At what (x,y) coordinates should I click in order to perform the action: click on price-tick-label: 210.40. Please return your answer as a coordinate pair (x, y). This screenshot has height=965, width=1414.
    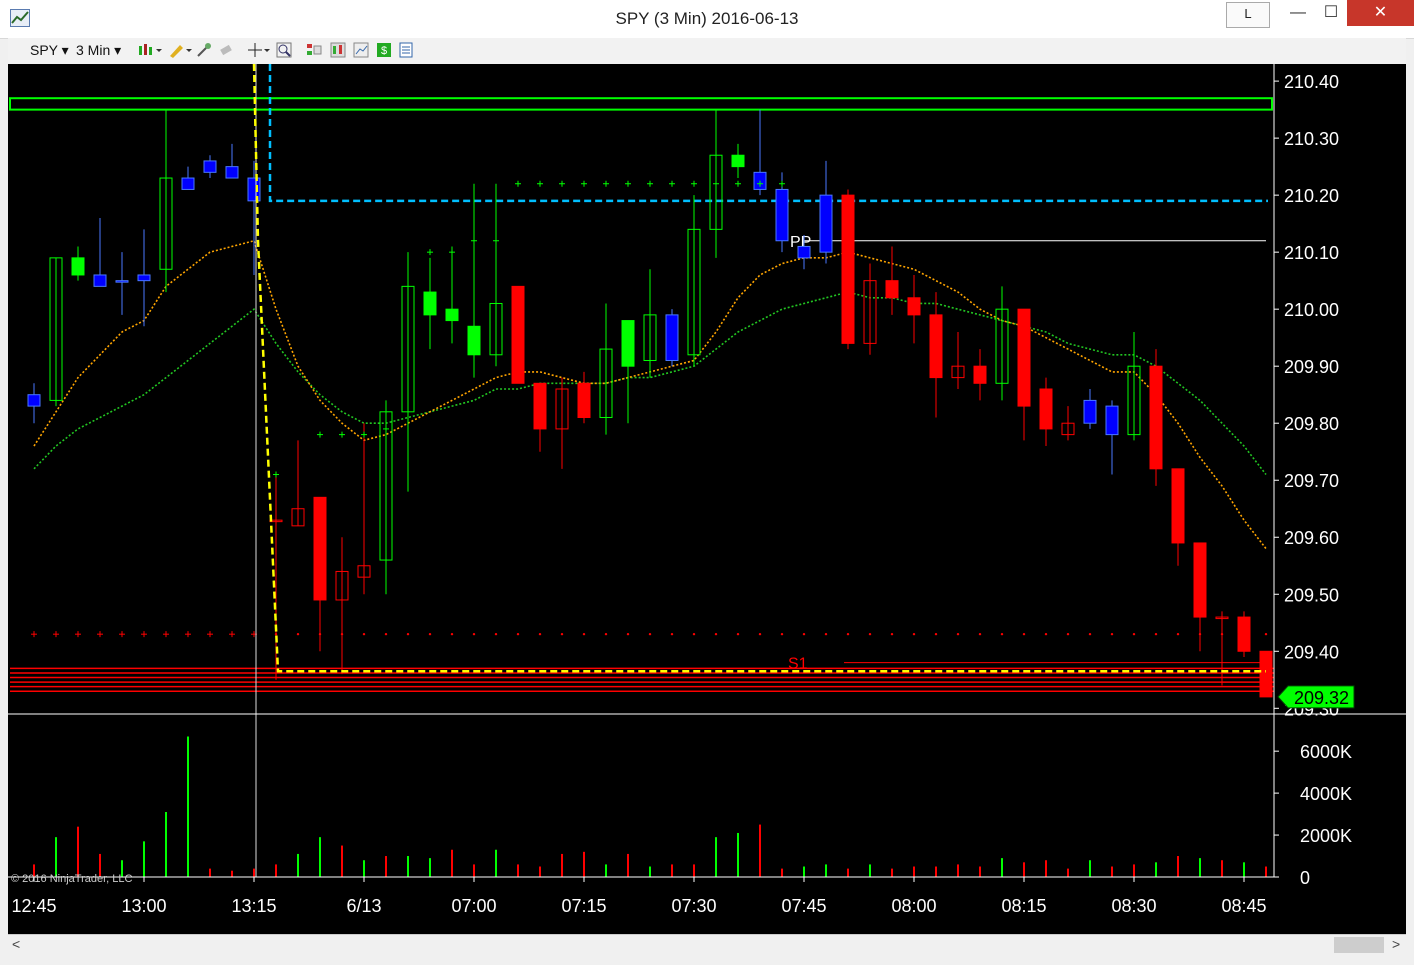
    Looking at the image, I should click on (1311, 82).